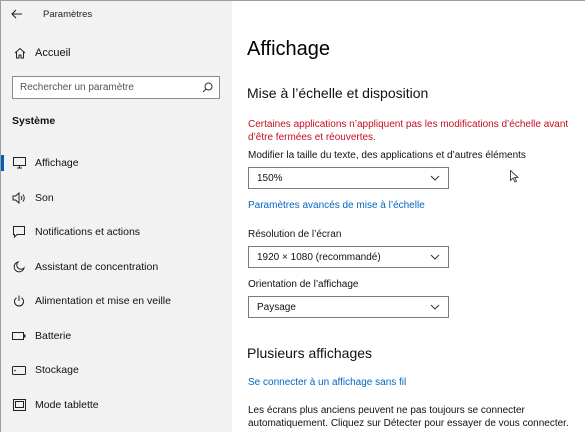 Image resolution: width=585 pixels, height=432 pixels. I want to click on sidebar-item-mode-tablette: Mode tablette, so click(116, 405).